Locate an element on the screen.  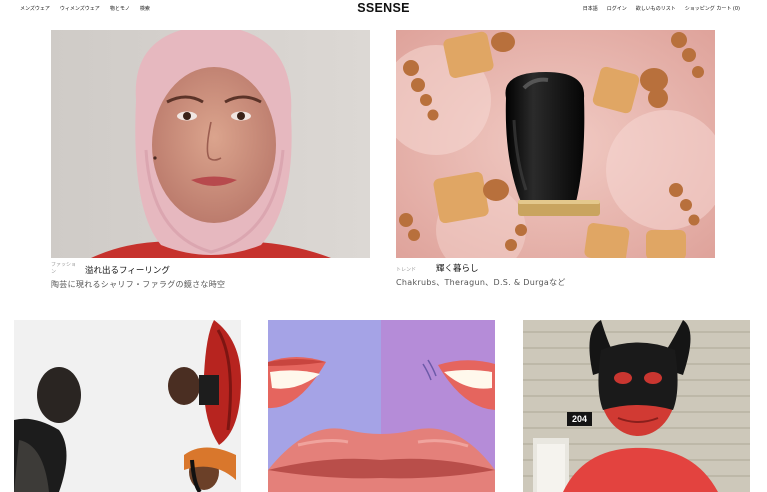
house-number: 204 is located at coordinates (579, 419).